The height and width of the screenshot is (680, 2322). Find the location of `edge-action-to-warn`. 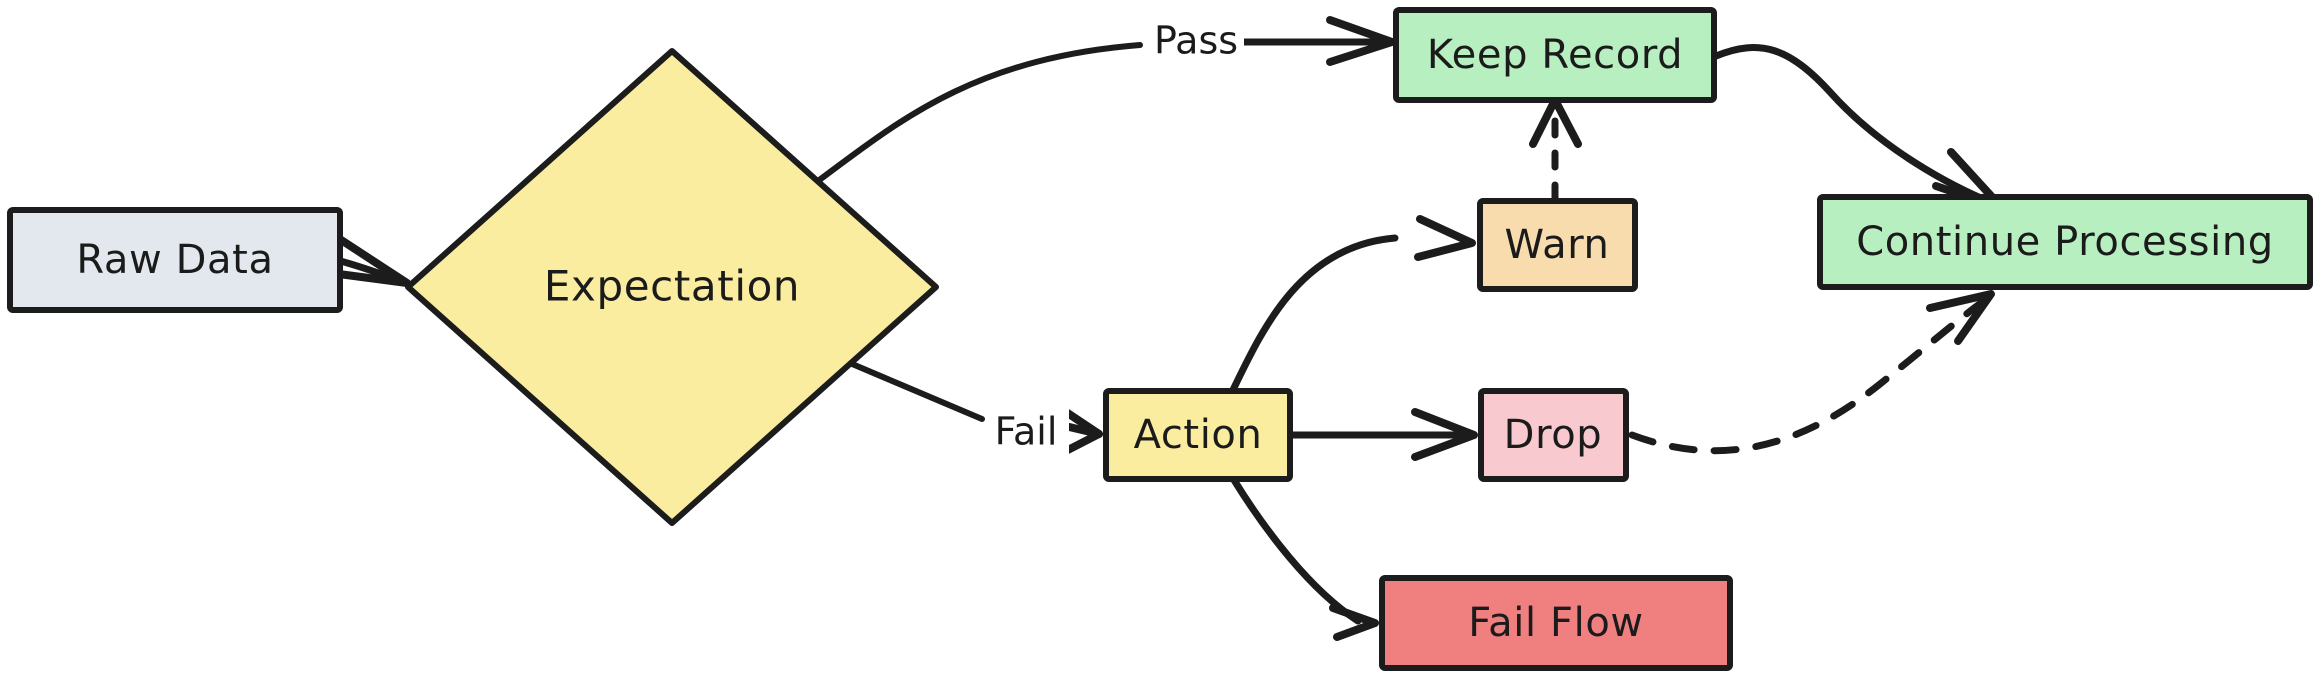

edge-action-to-warn is located at coordinates (1352, 305).